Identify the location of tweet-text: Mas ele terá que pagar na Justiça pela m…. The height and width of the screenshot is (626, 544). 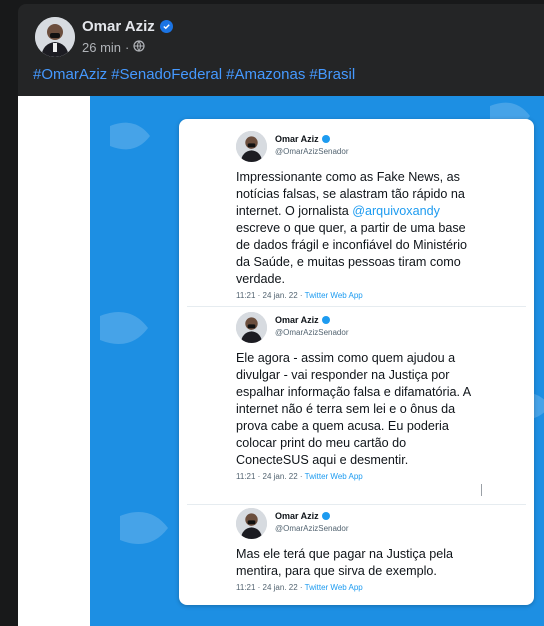
(355, 563).